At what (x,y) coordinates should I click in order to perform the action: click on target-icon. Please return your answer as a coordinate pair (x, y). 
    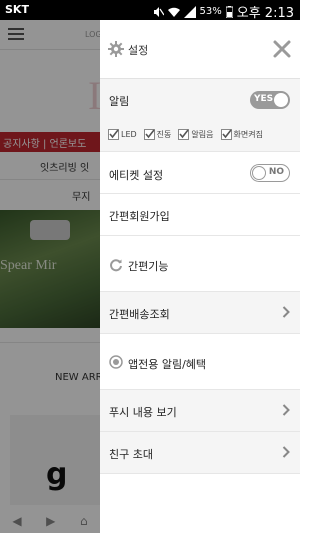
    Looking at the image, I should click on (116, 362).